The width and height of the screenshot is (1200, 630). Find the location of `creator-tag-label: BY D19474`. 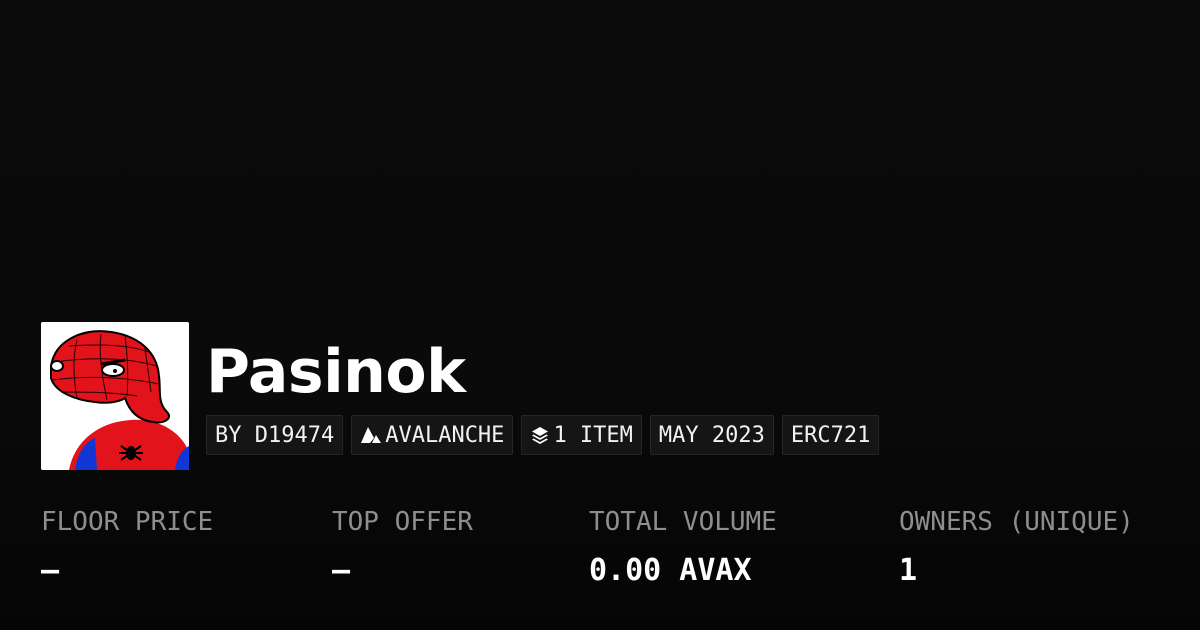

creator-tag-label: BY D19474 is located at coordinates (275, 435).